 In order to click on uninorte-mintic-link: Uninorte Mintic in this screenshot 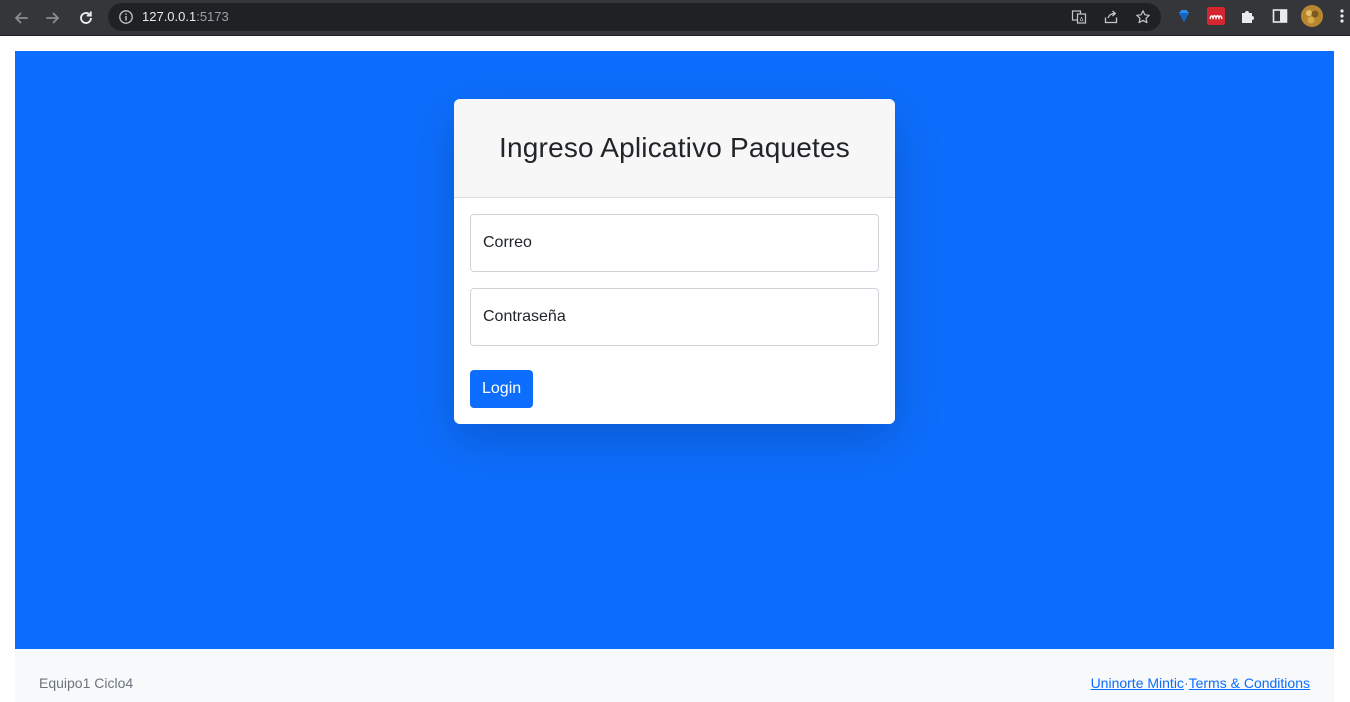, I will do `click(1137, 683)`.